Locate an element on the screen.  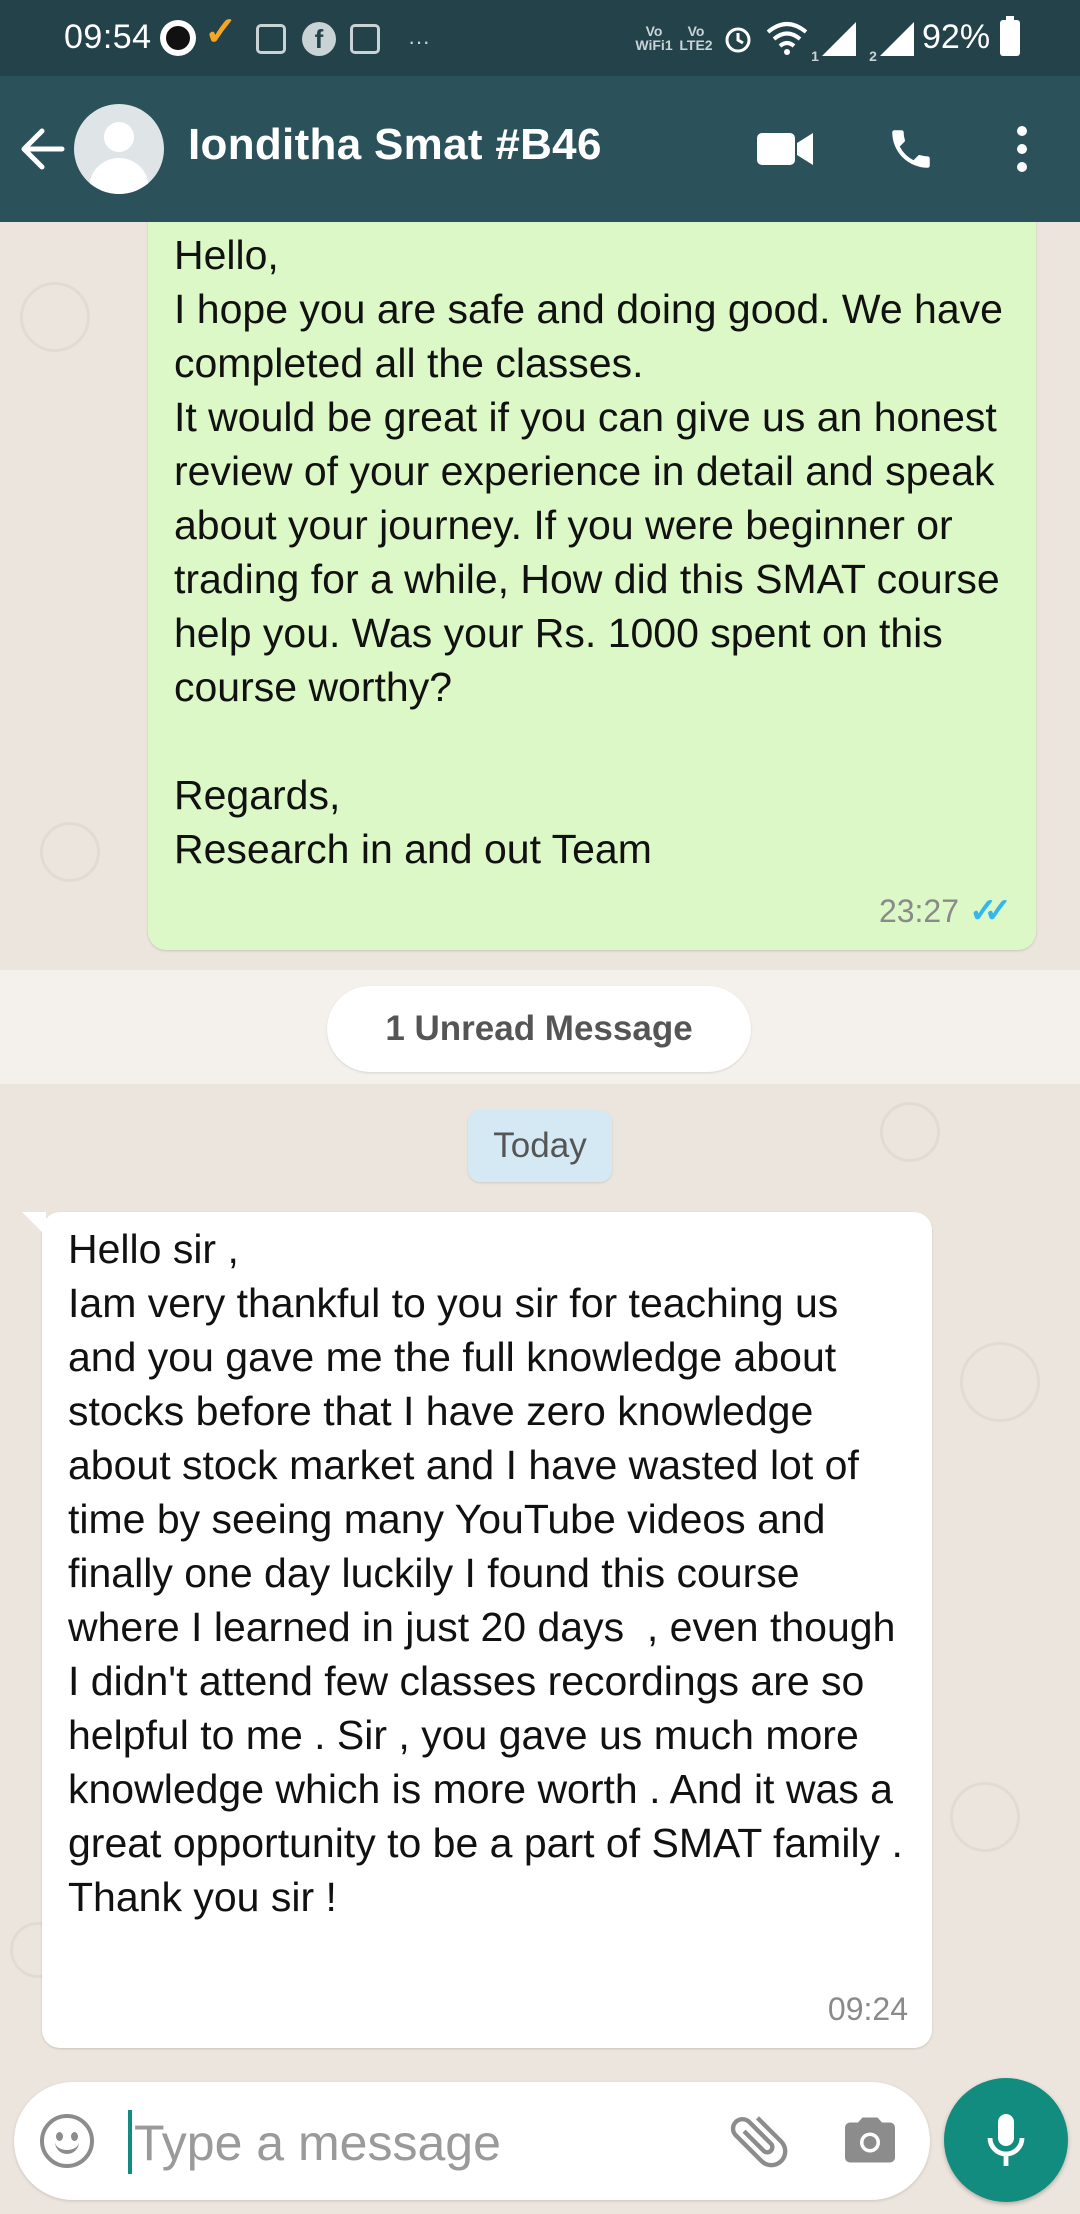
voice-record-button is located at coordinates (1006, 2140).